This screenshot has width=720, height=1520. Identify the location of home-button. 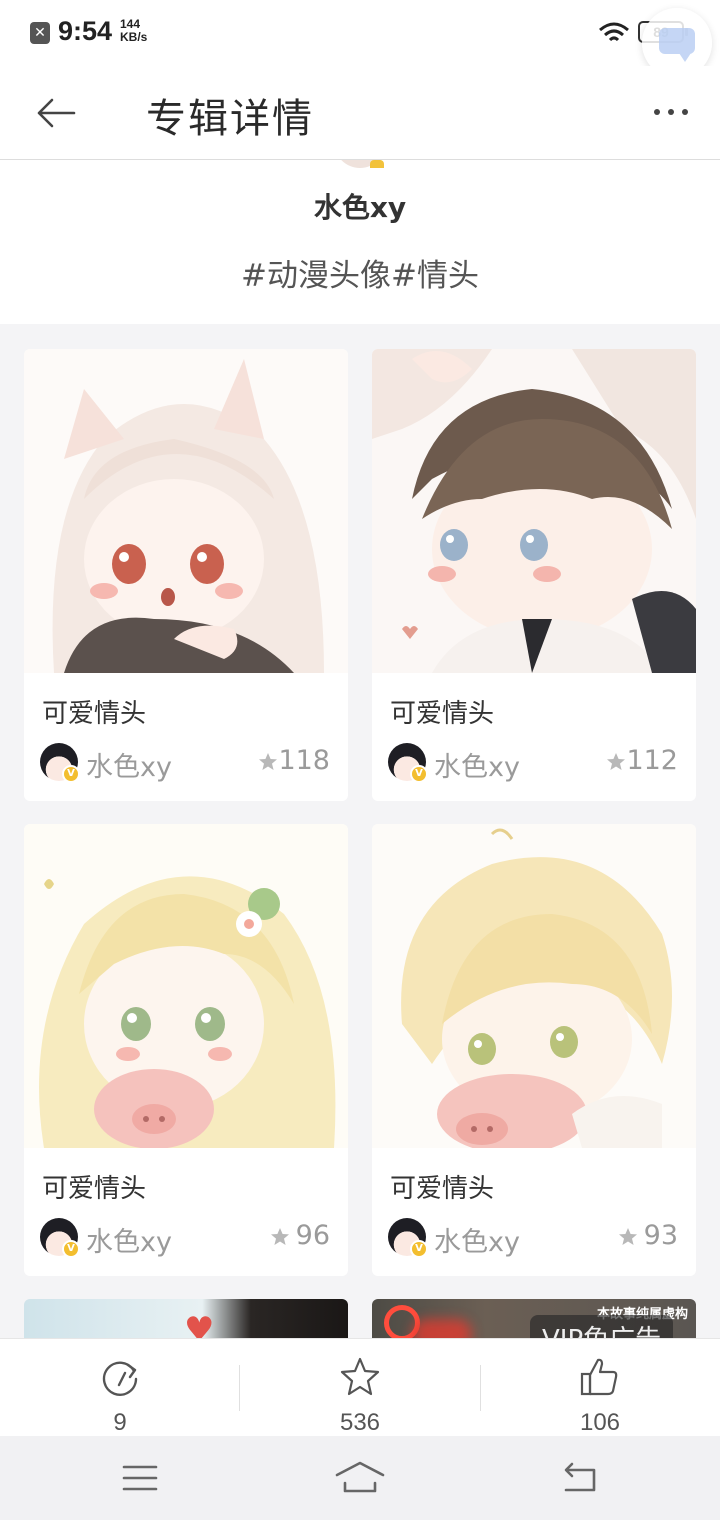
(360, 1478).